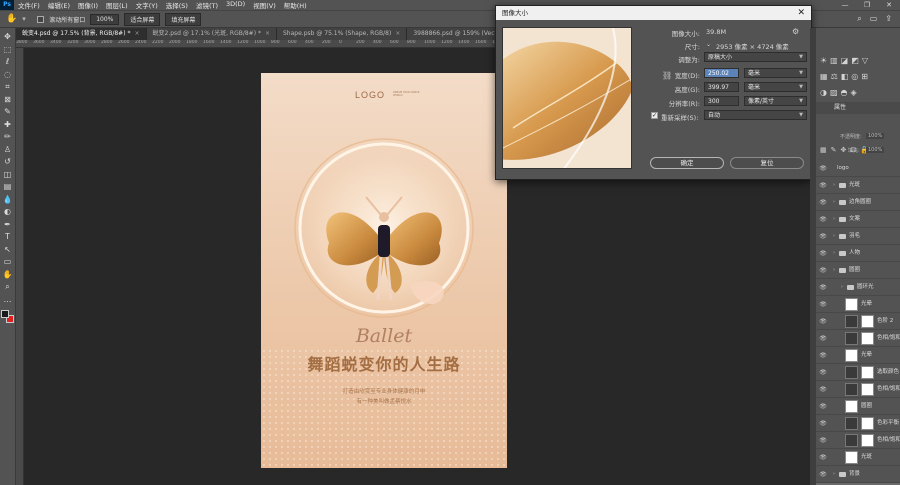  What do you see at coordinates (183, 19) in the screenshot?
I see `fill-screen-button: 填充屏幕` at bounding box center [183, 19].